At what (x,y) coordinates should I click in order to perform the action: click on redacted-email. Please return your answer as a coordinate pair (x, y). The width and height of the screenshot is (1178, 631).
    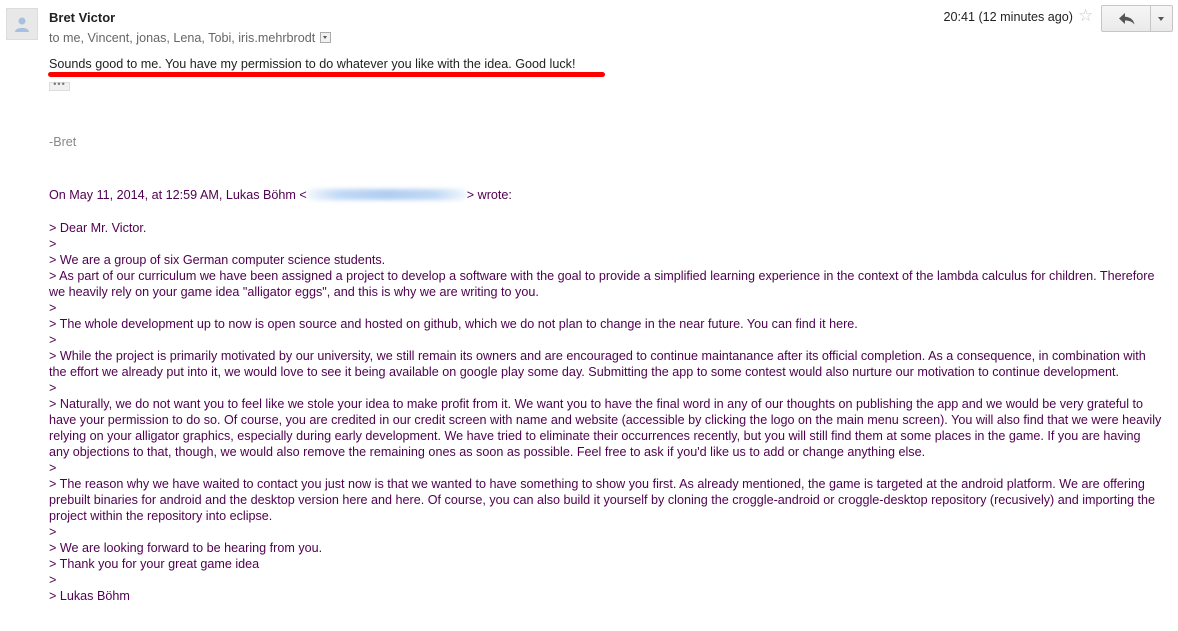
    Looking at the image, I should click on (386, 194).